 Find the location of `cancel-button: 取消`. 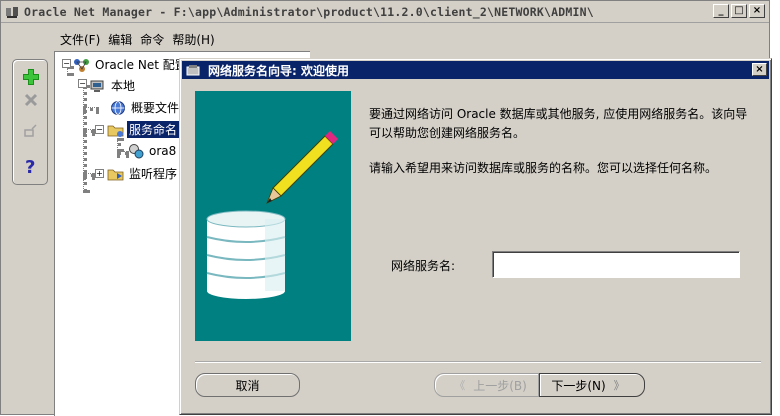

cancel-button: 取消 is located at coordinates (247, 385).